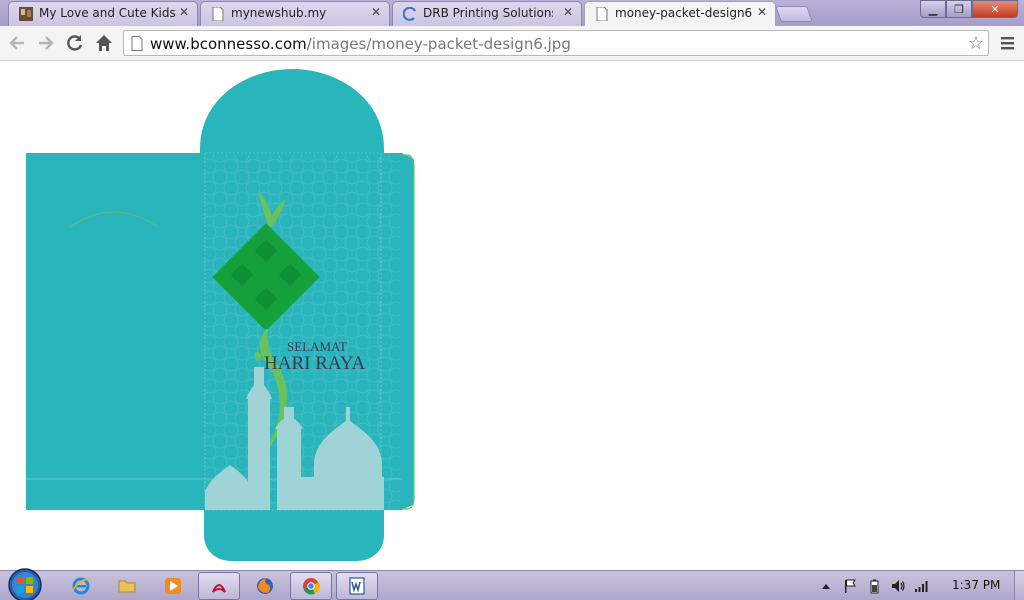  What do you see at coordinates (826, 586) in the screenshot?
I see `show-hidden-icons-icon` at bounding box center [826, 586].